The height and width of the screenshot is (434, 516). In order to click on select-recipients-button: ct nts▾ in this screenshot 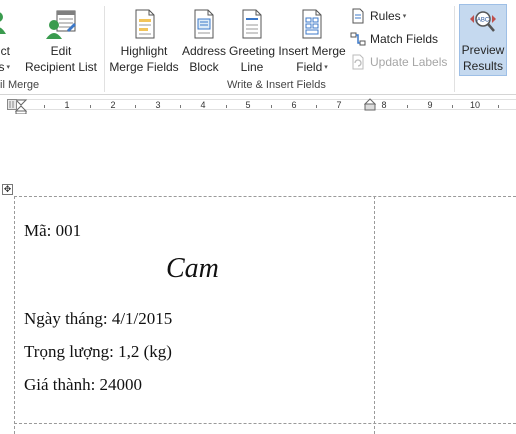, I will do `click(5, 42)`.